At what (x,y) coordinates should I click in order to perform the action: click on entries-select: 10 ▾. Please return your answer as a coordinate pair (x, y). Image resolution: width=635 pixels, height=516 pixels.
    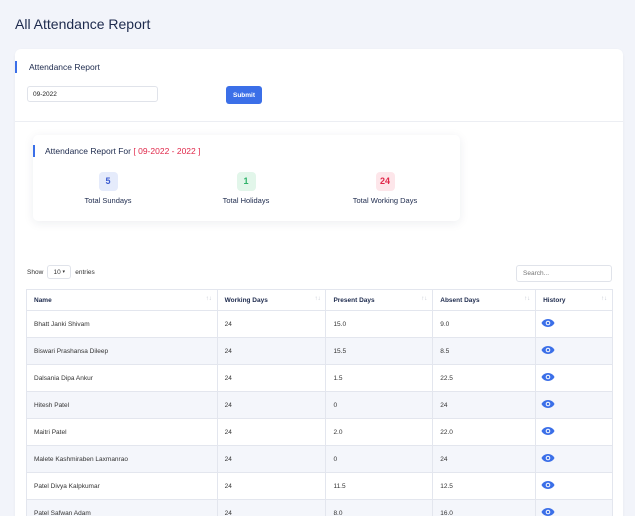
    Looking at the image, I should click on (59, 272).